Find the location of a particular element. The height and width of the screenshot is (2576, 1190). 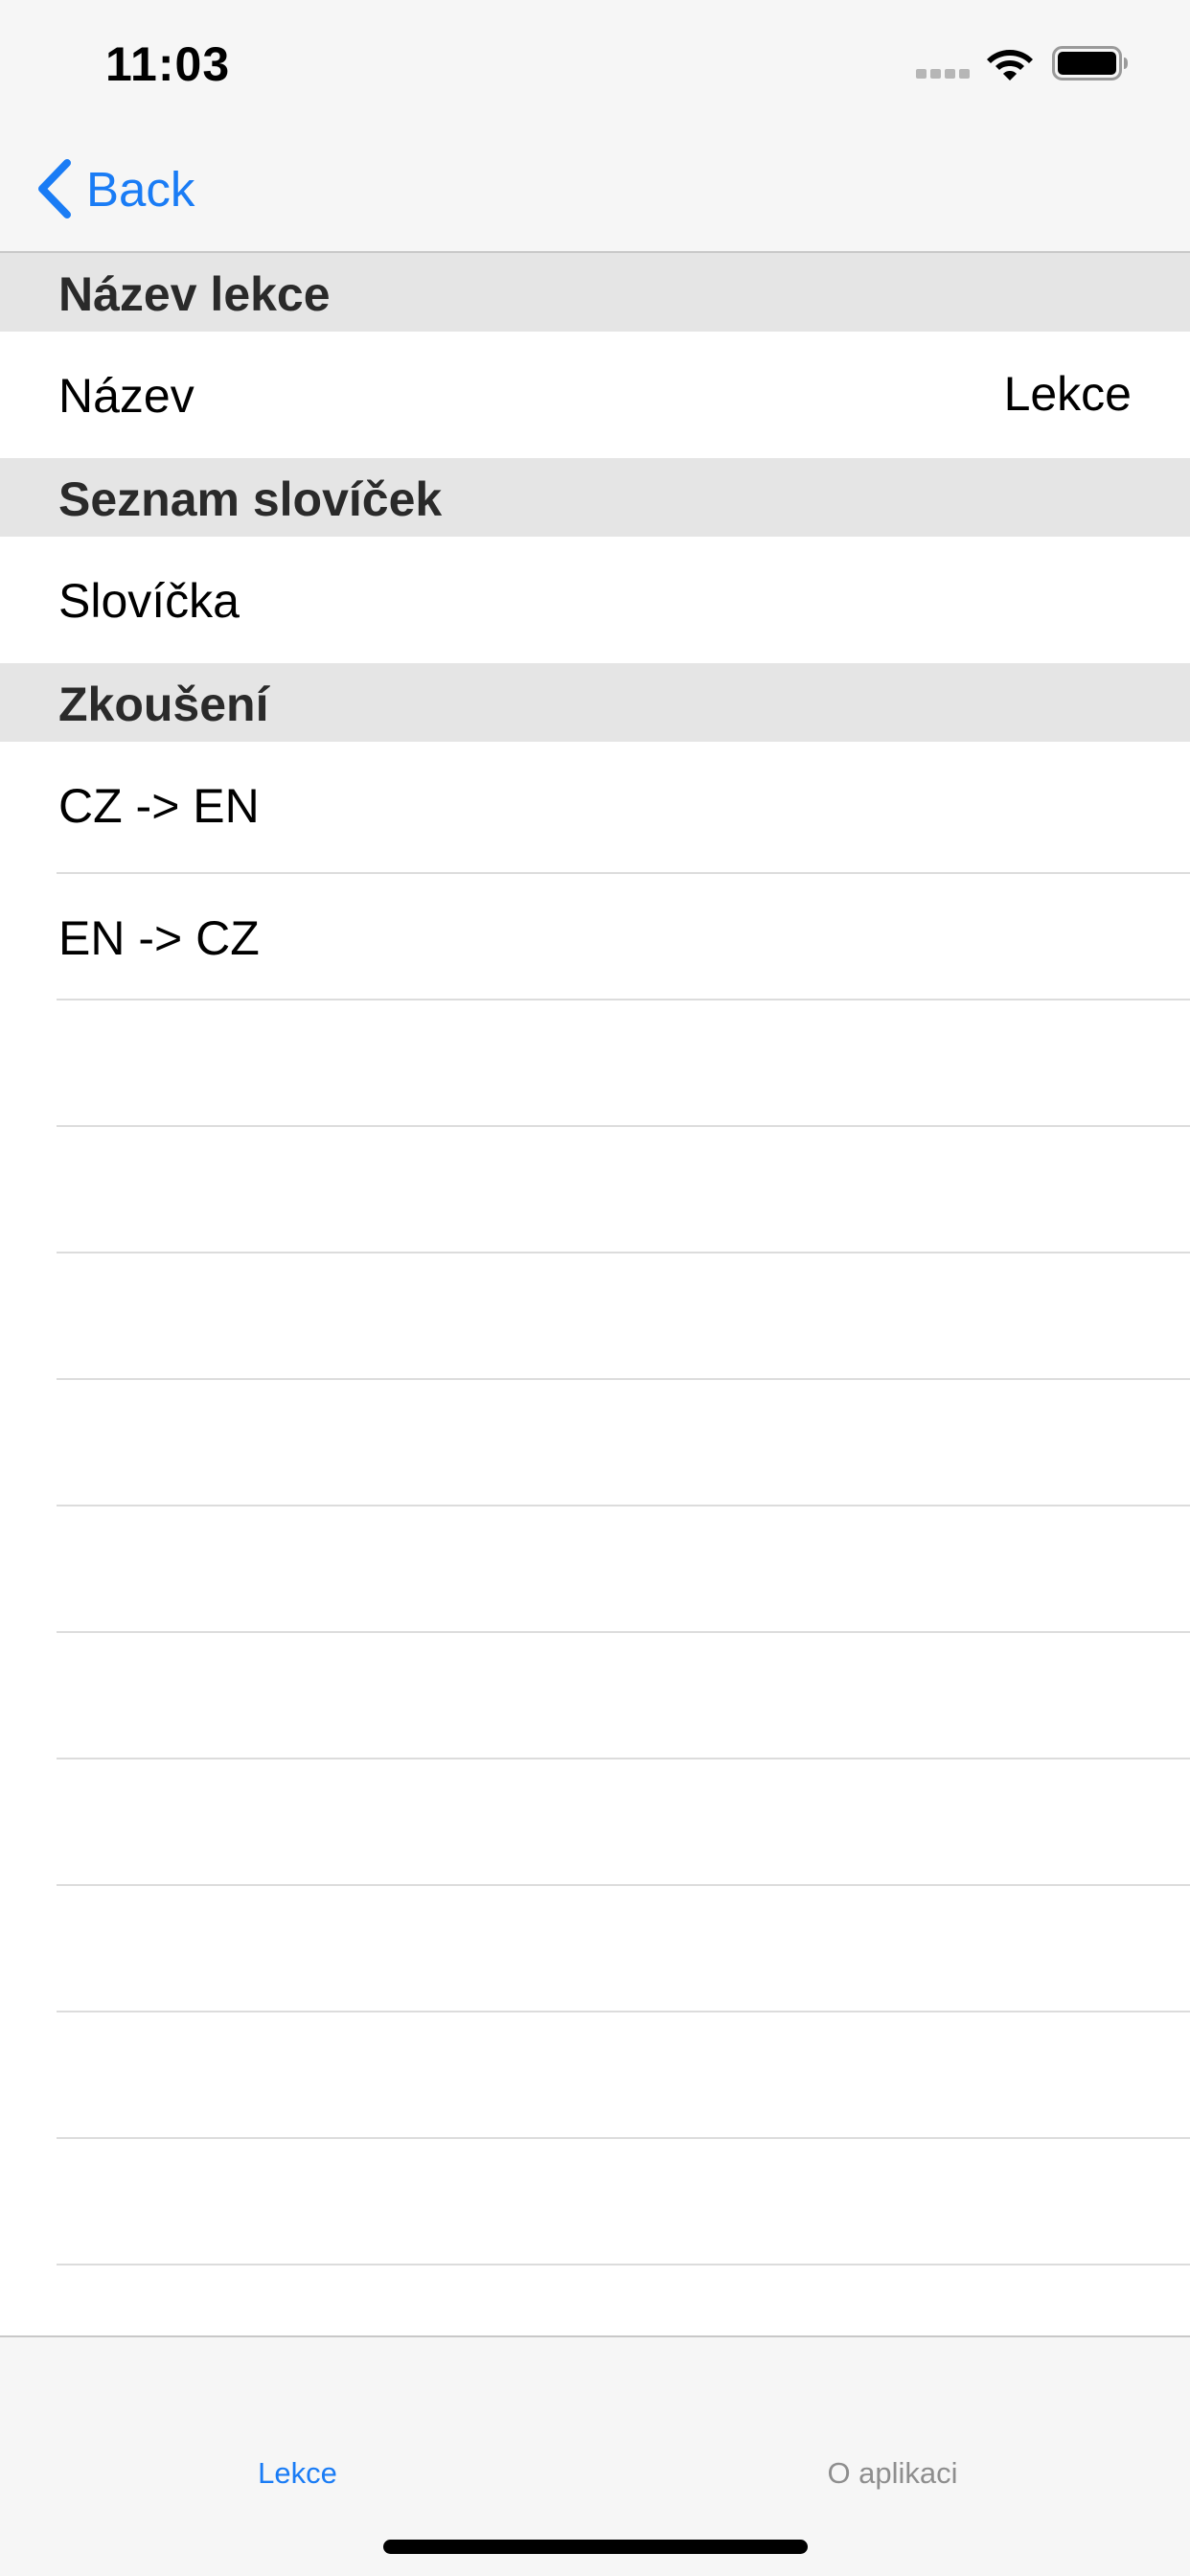

wifi-icon is located at coordinates (1010, 65).